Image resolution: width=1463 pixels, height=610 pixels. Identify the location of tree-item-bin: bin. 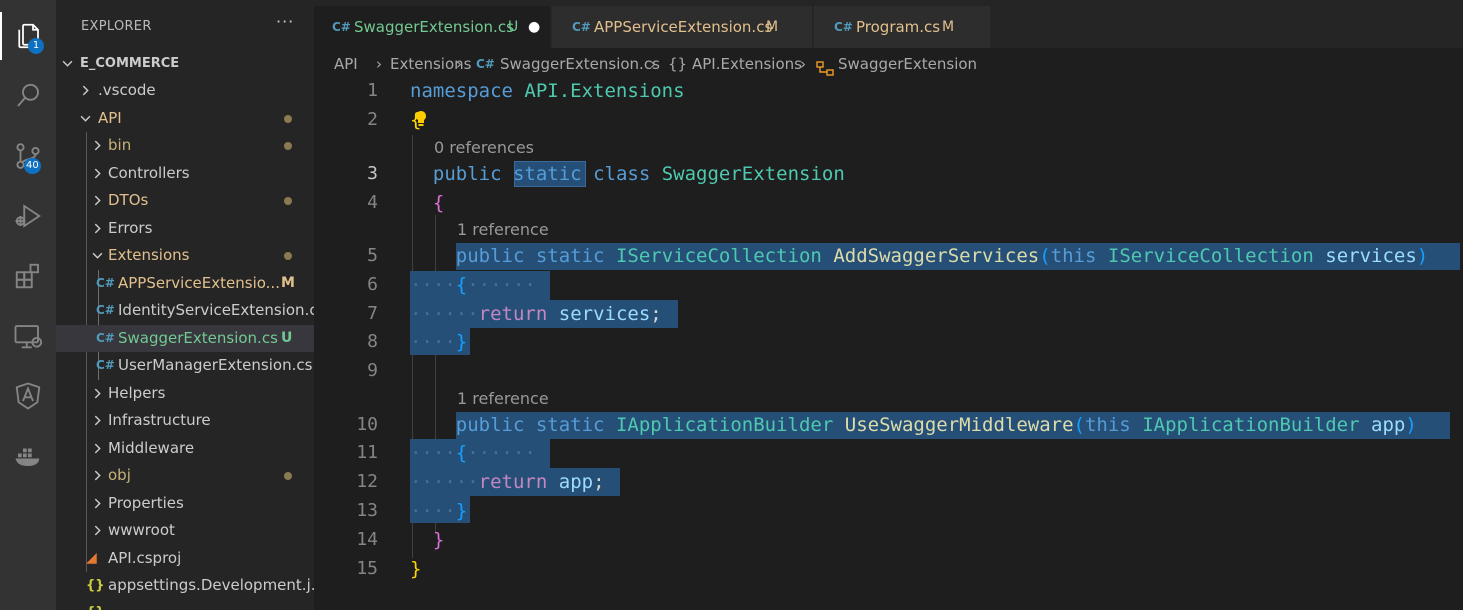
(185, 145).